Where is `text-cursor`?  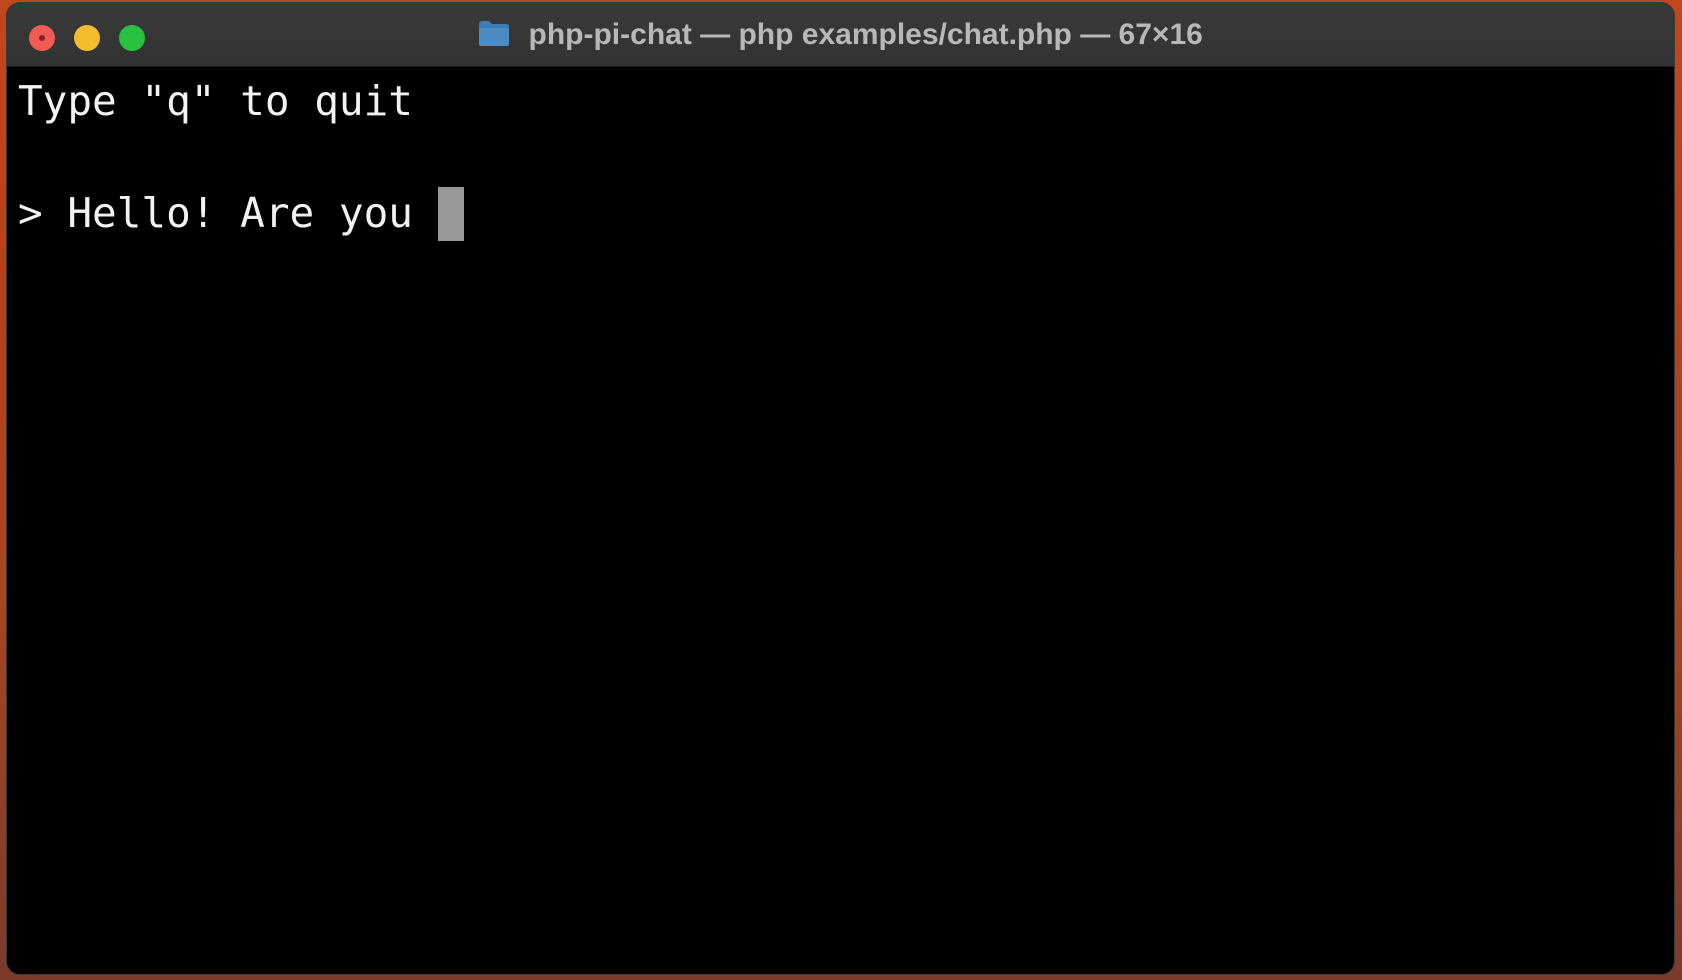
text-cursor is located at coordinates (450, 214).